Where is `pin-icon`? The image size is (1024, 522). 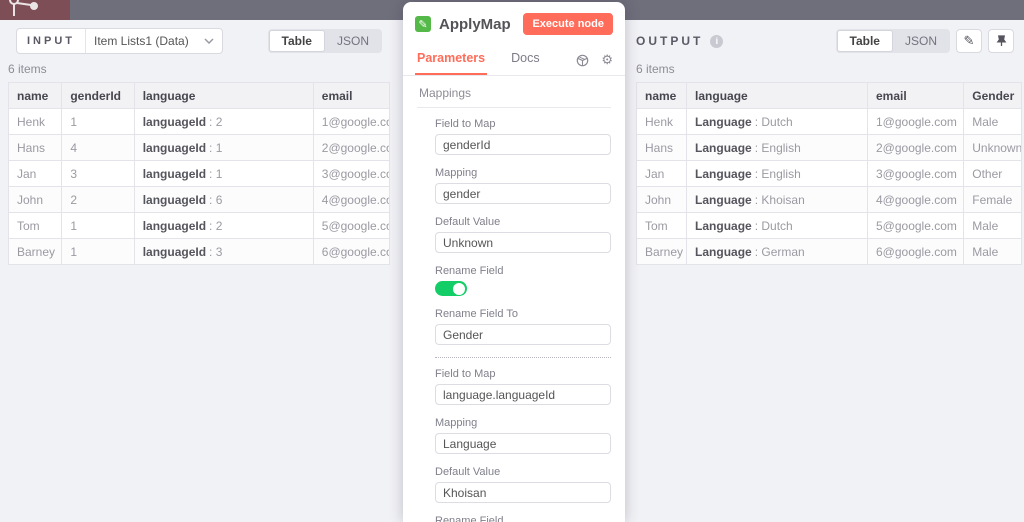
pin-icon is located at coordinates (1001, 41).